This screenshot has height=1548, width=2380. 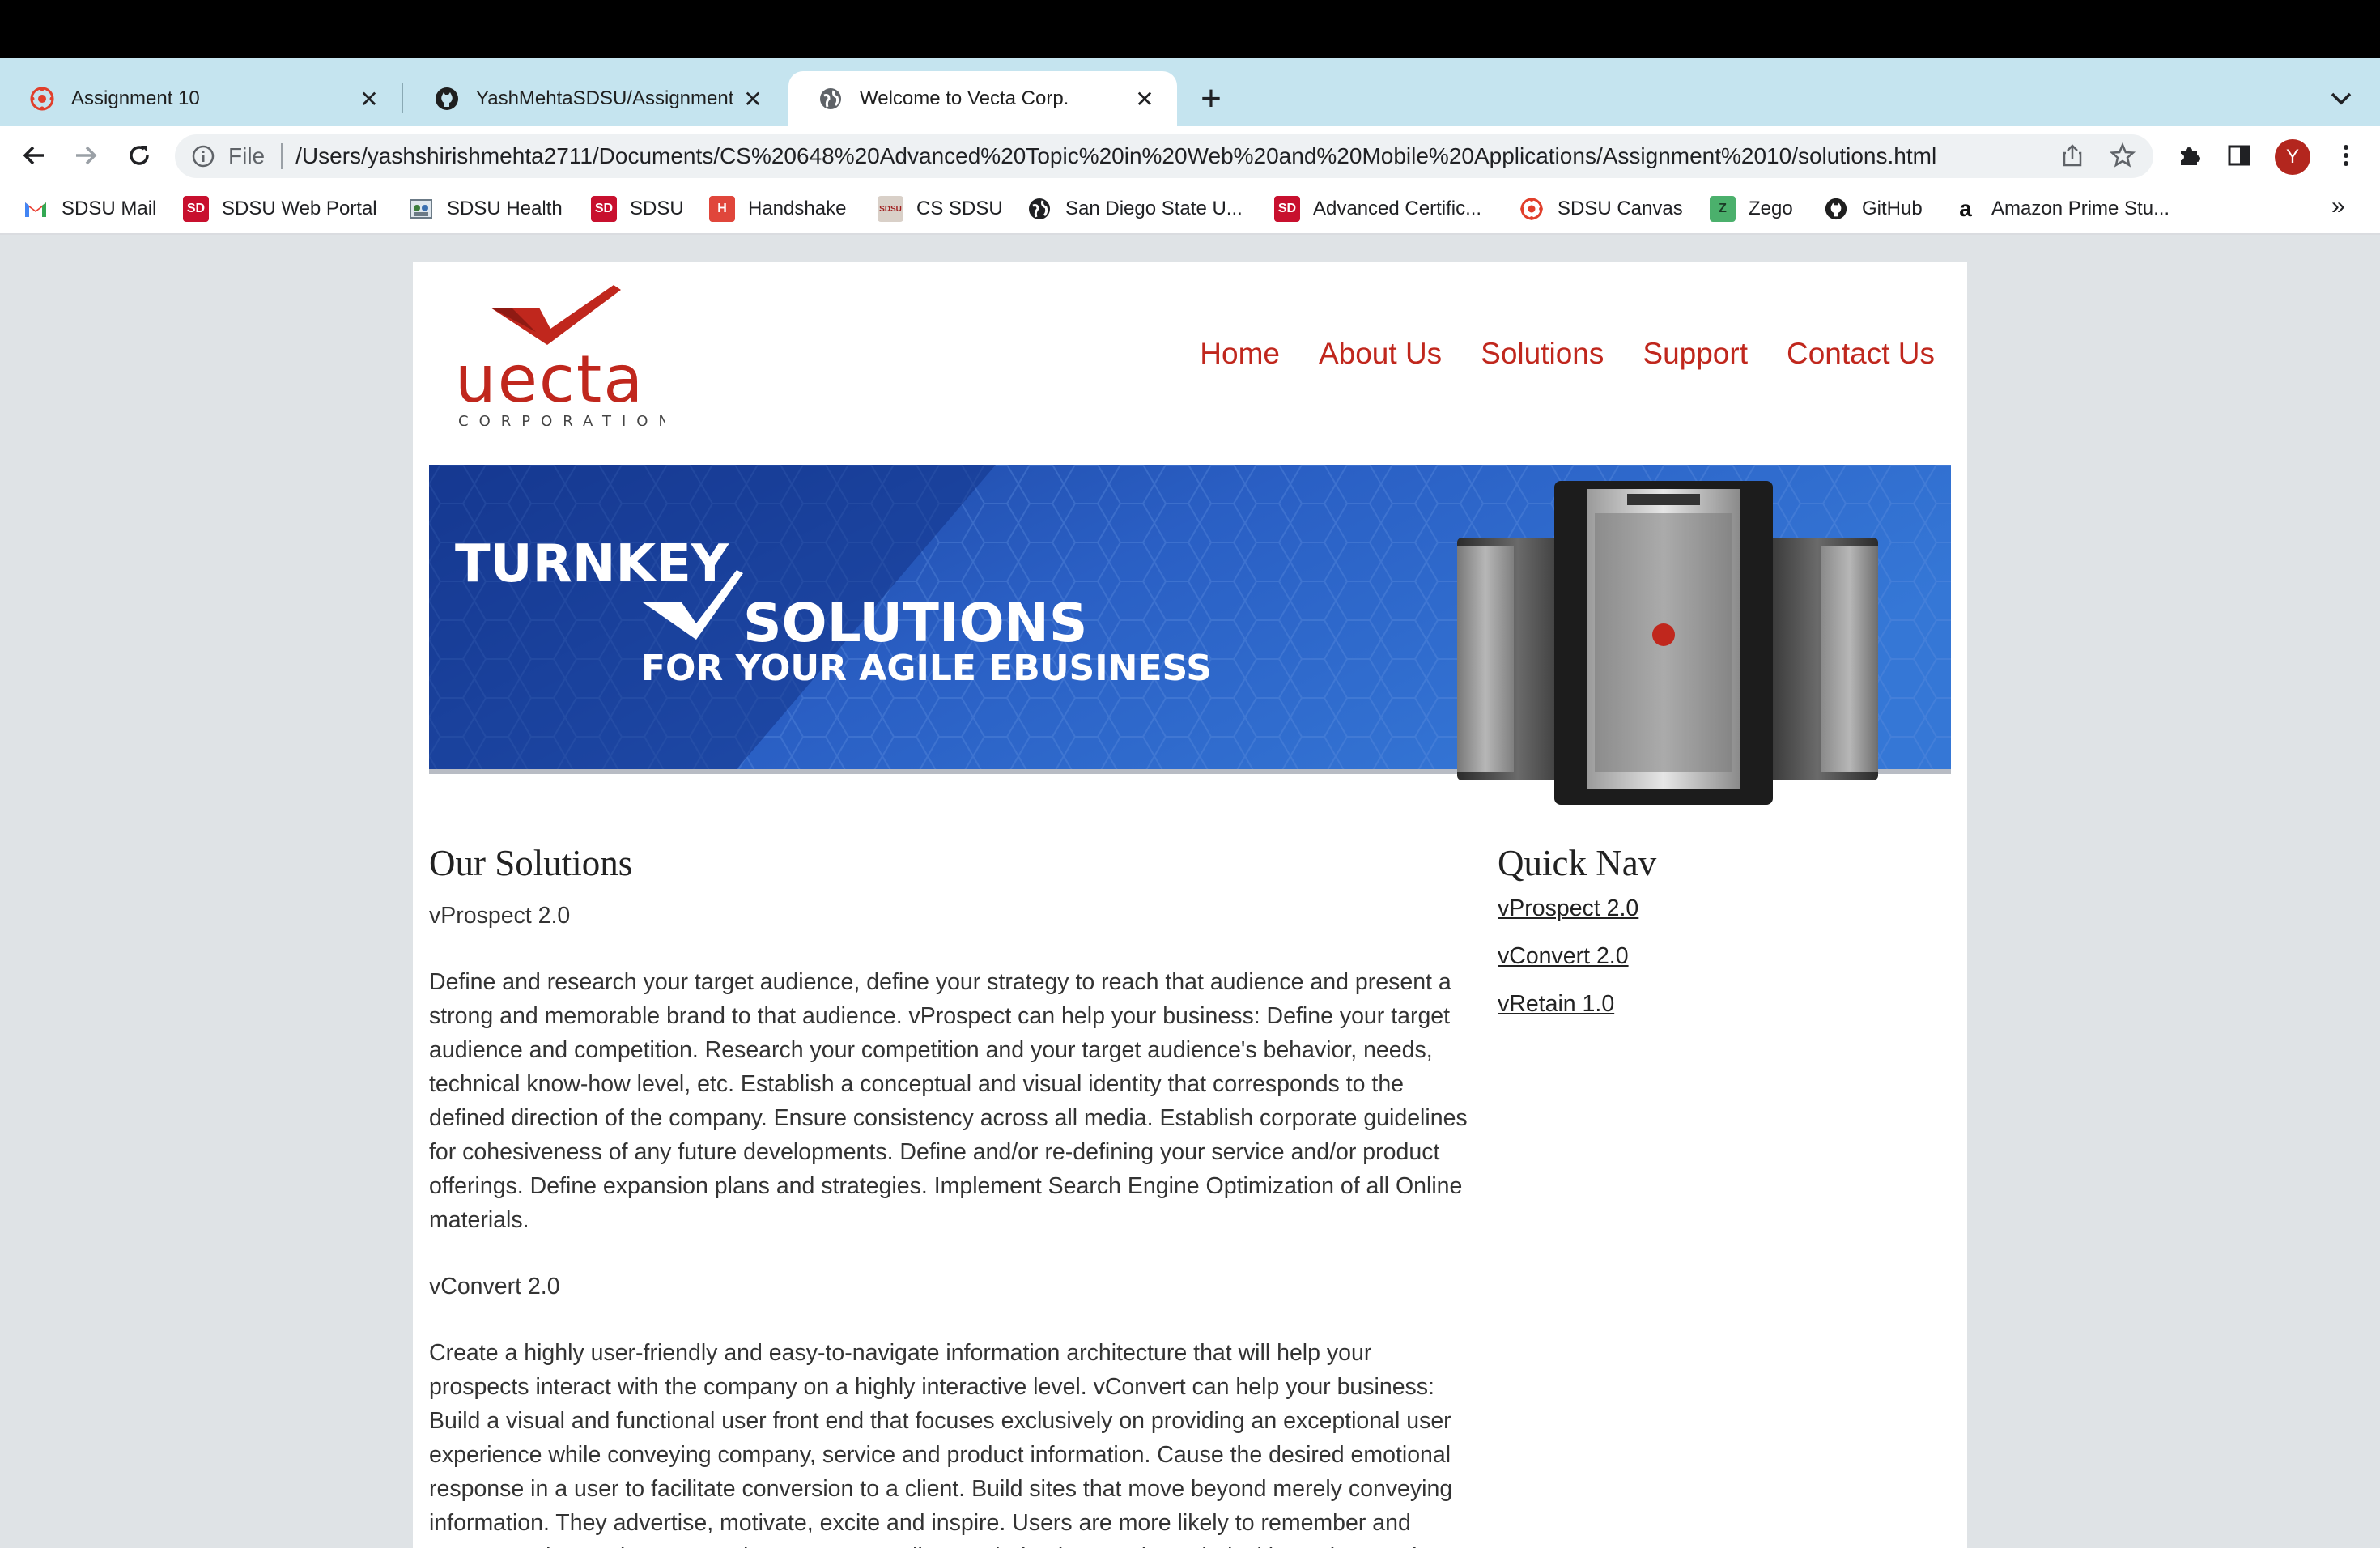 What do you see at coordinates (203, 156) in the screenshot?
I see `info-icon` at bounding box center [203, 156].